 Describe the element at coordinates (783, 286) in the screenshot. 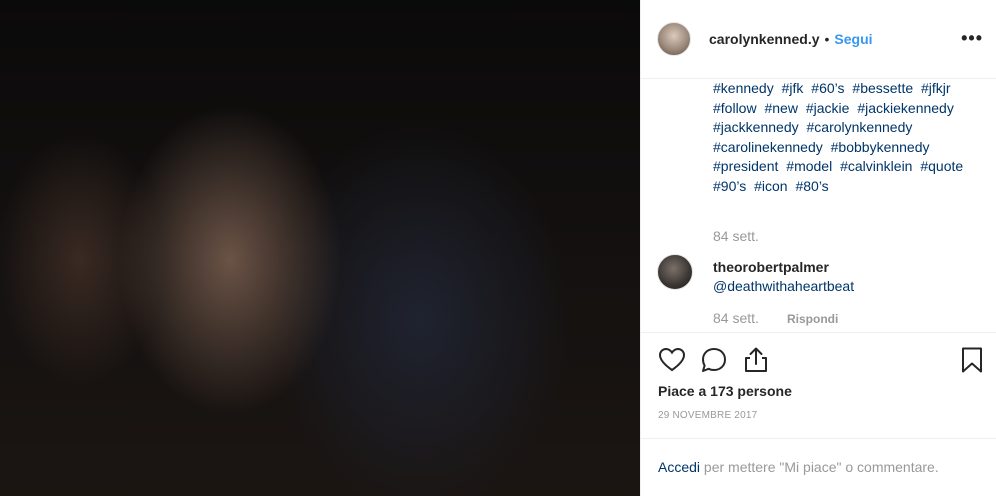

I see `comment-mention-link: @deathwithaheartbeat` at that location.